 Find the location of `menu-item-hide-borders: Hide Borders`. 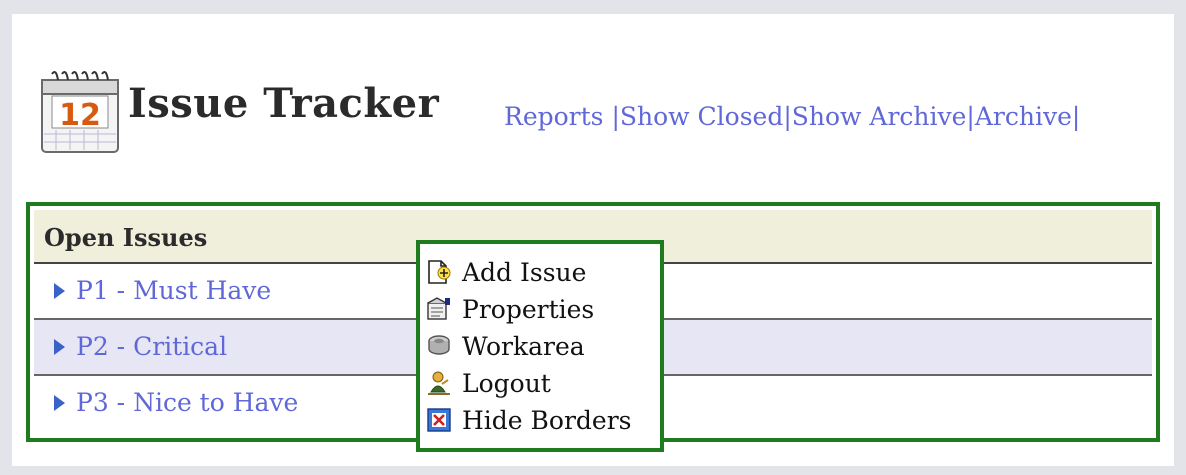

menu-item-hide-borders: Hide Borders is located at coordinates (541, 420).